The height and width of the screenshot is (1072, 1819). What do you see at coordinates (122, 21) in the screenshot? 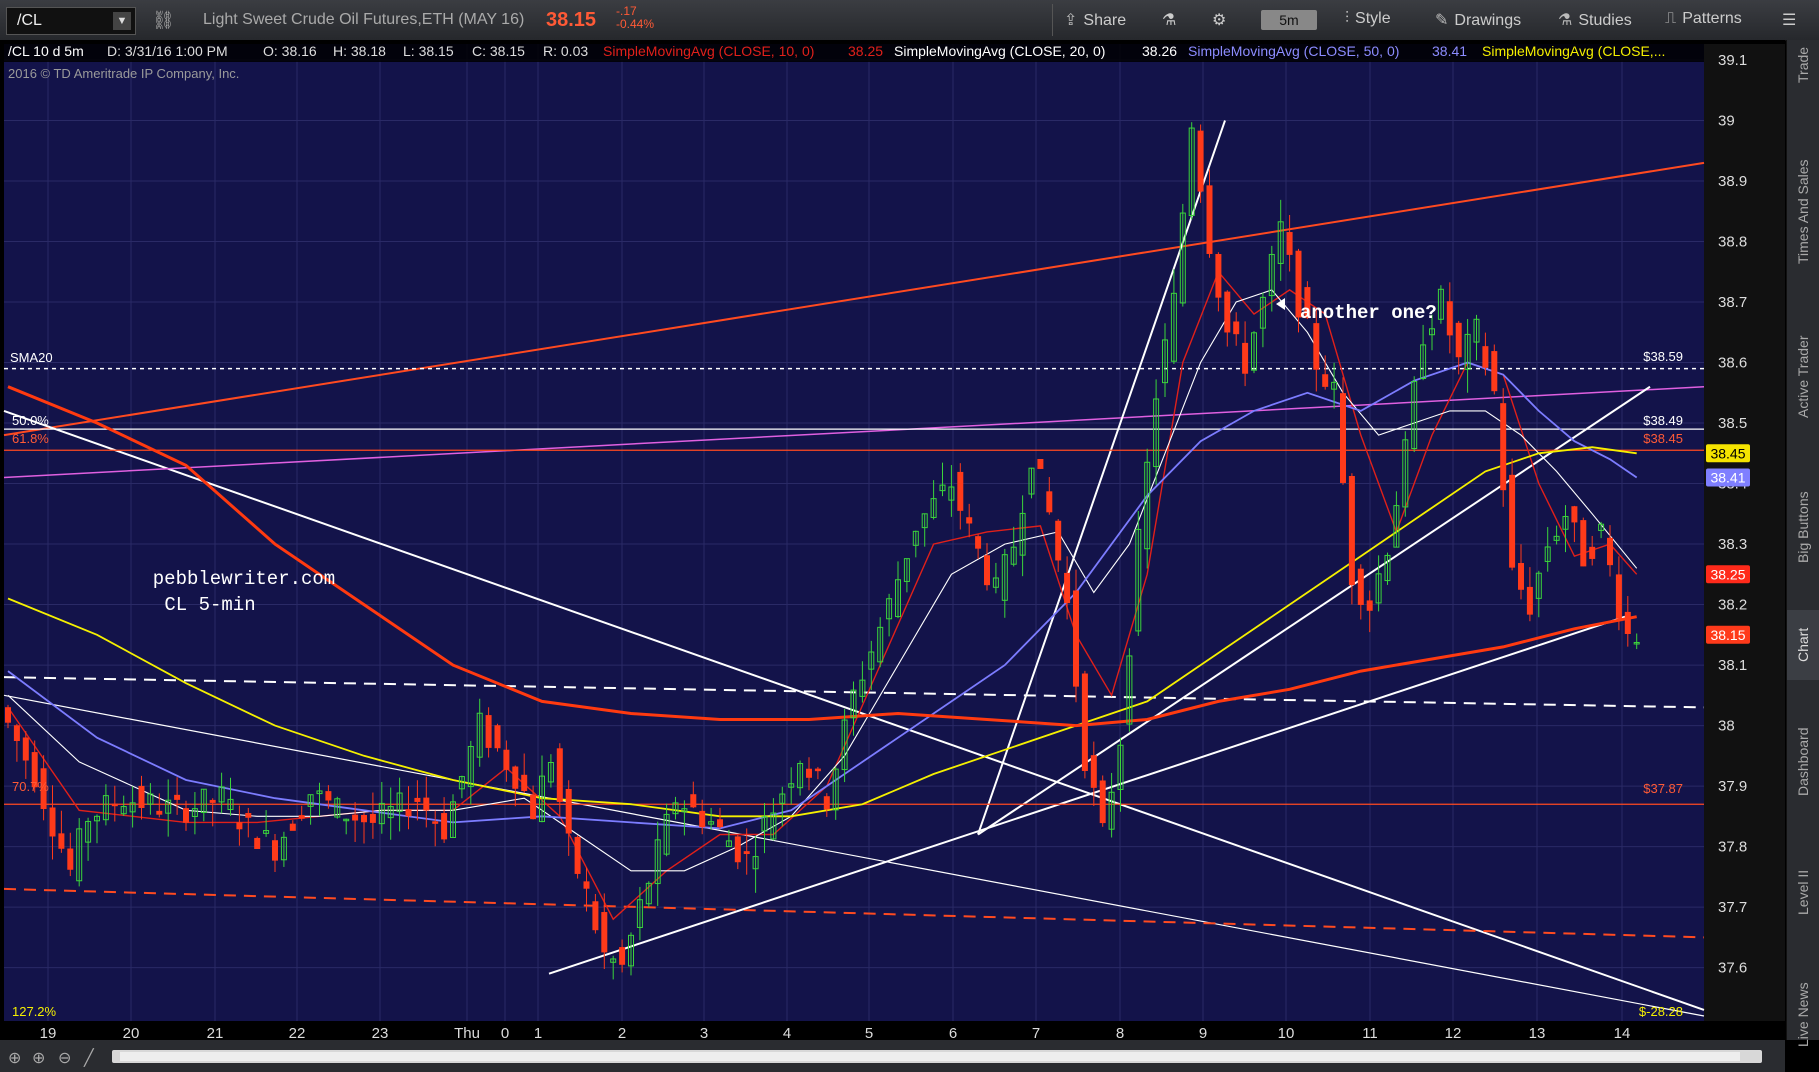
I see `chevron-down-icon: ▼` at bounding box center [122, 21].